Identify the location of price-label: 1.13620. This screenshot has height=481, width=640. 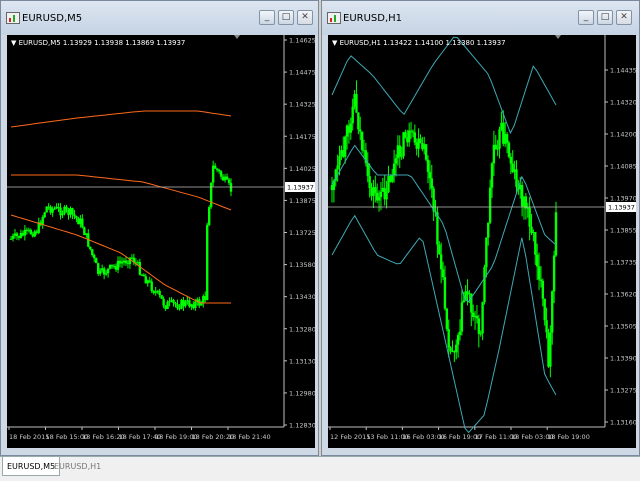
(623, 295).